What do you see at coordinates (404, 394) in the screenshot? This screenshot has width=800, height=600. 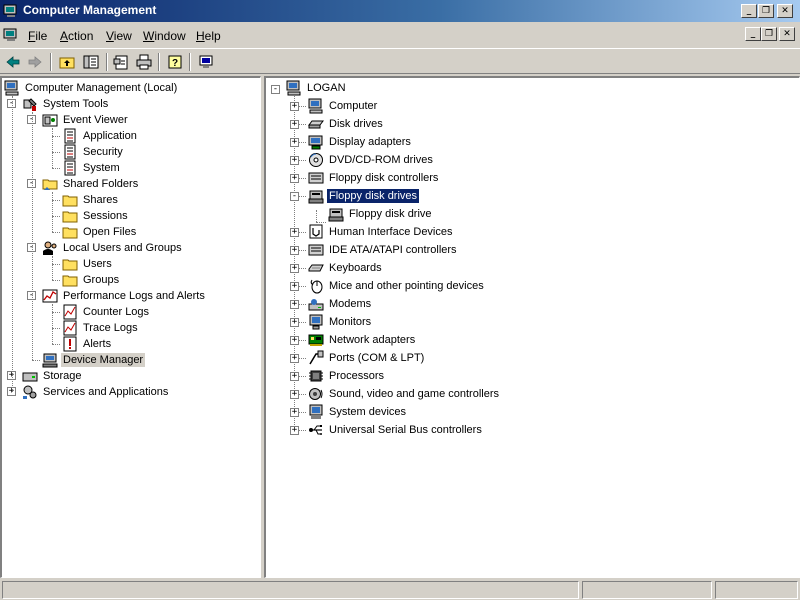 I see `device-category-sound-video-and-game-controllers: Sound, video and game controllers` at bounding box center [404, 394].